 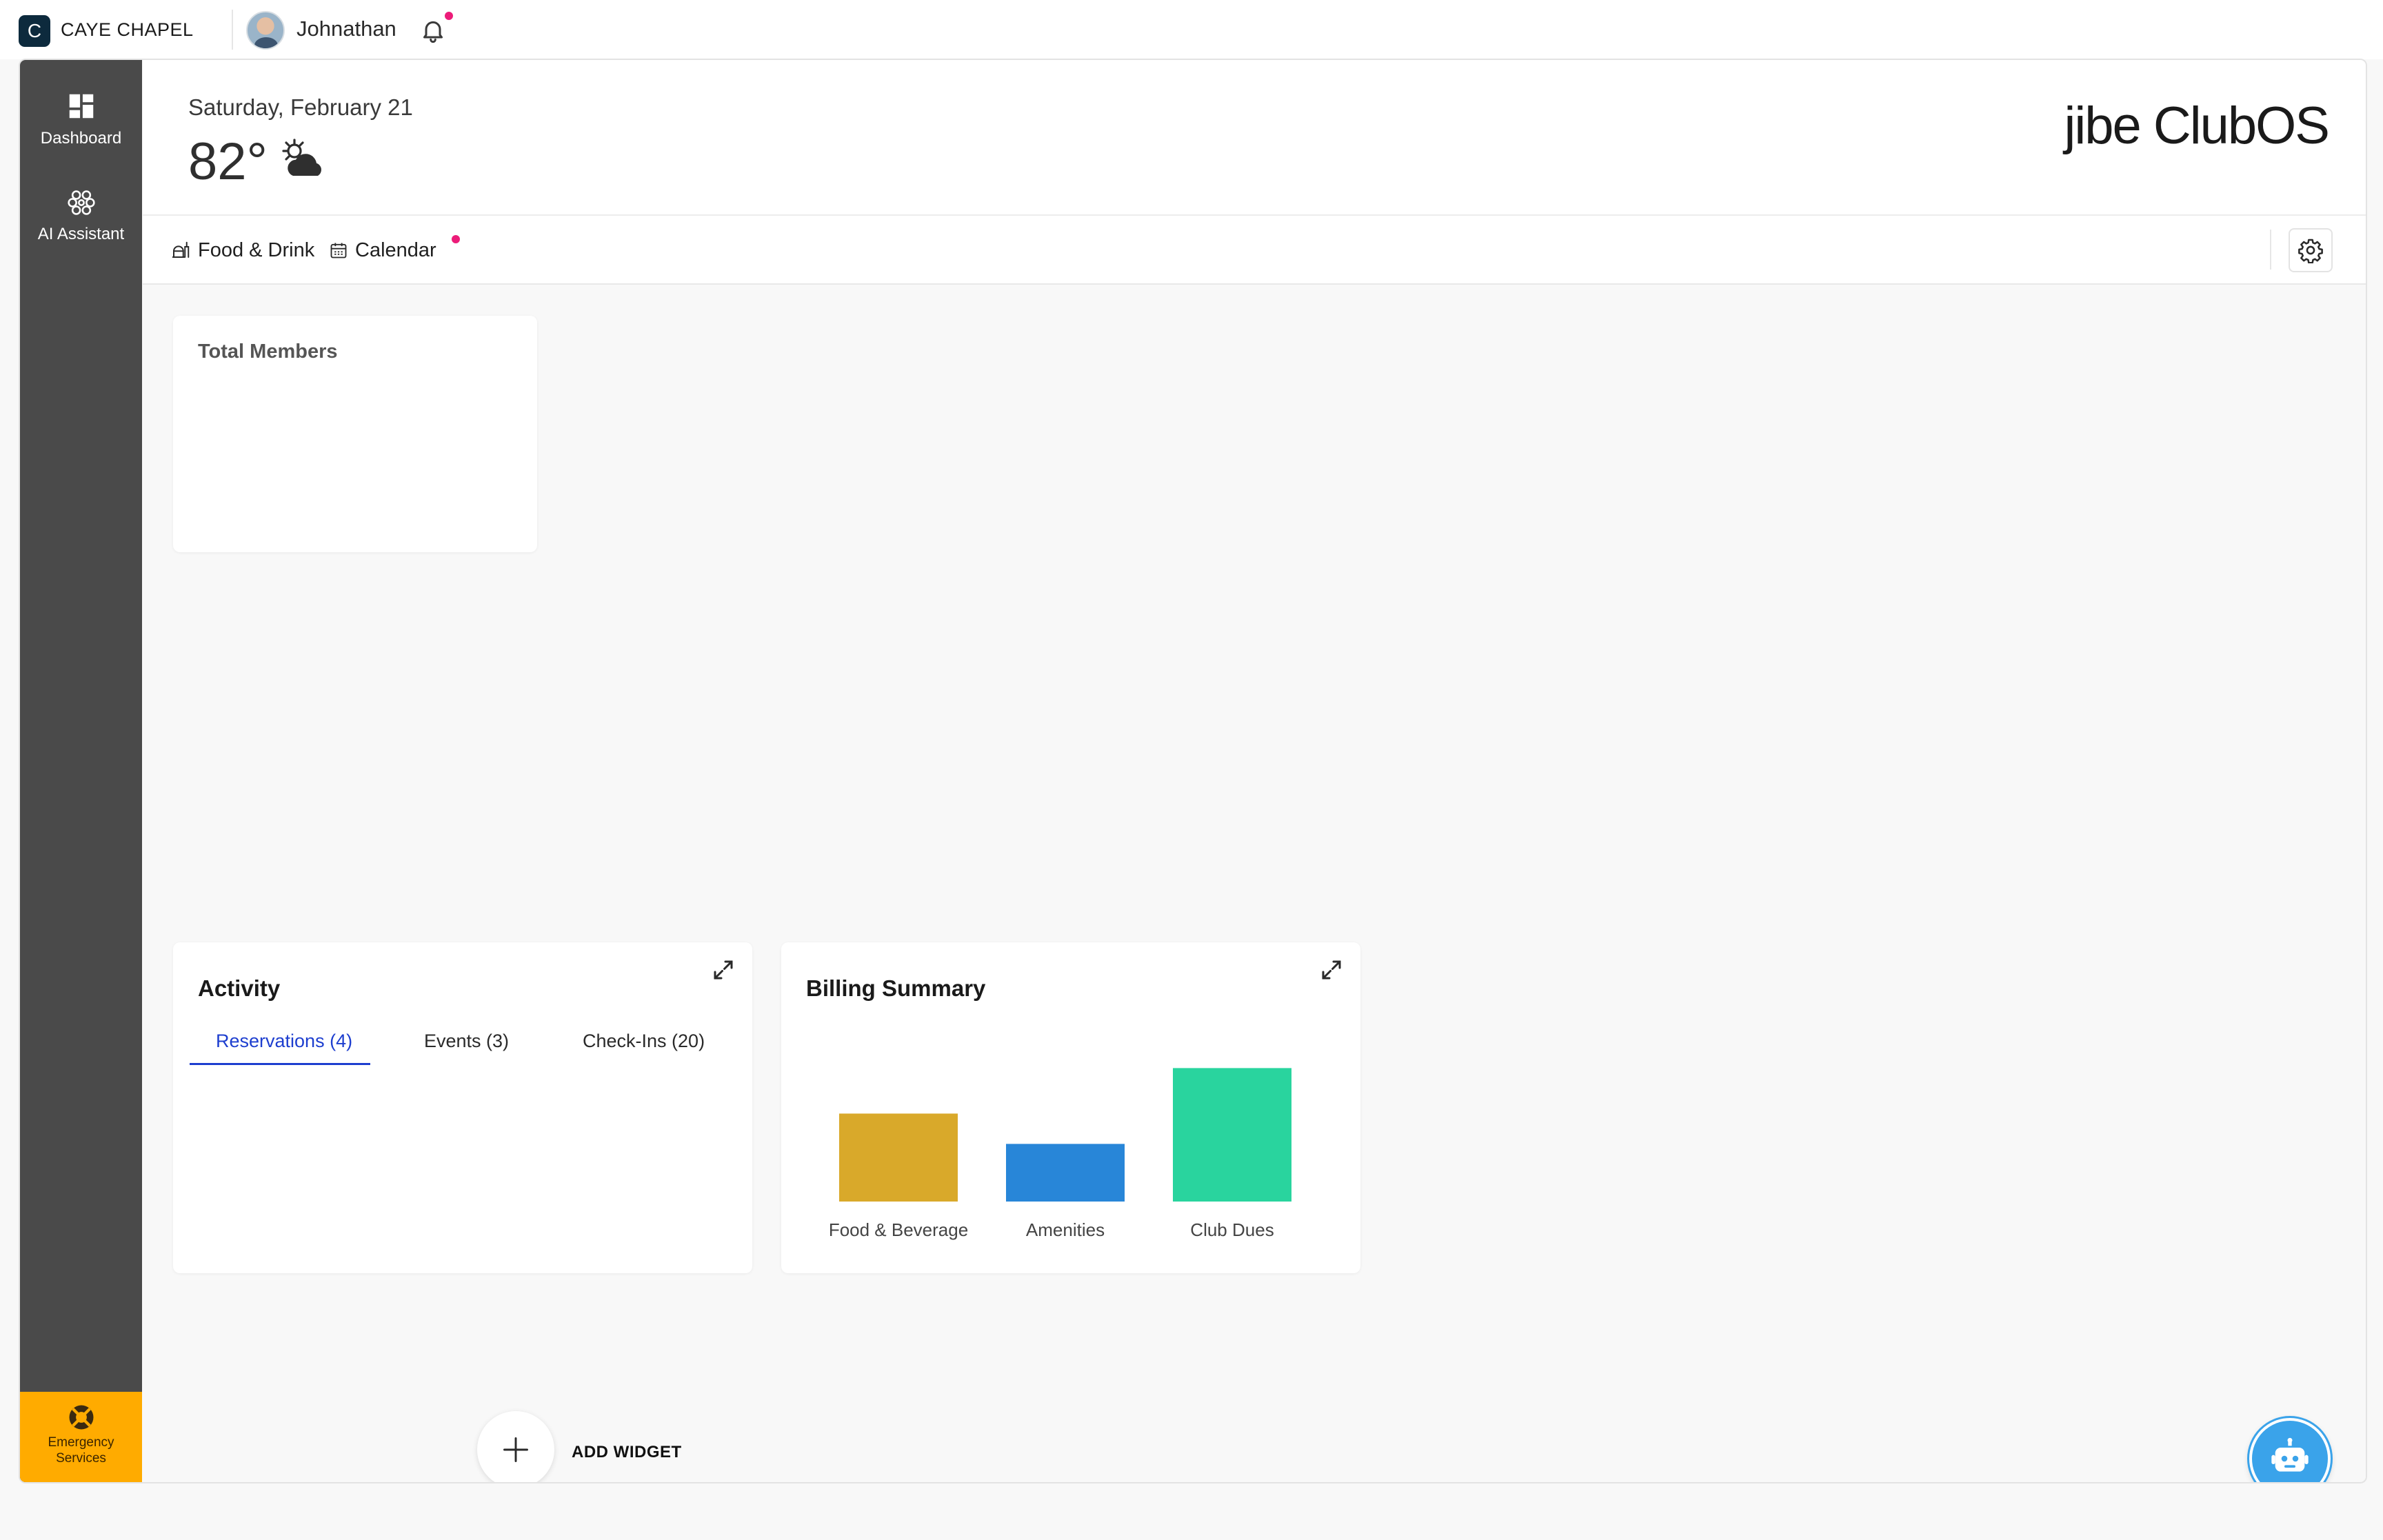 I want to click on brand-prefix: jibe, so click(x=2102, y=126).